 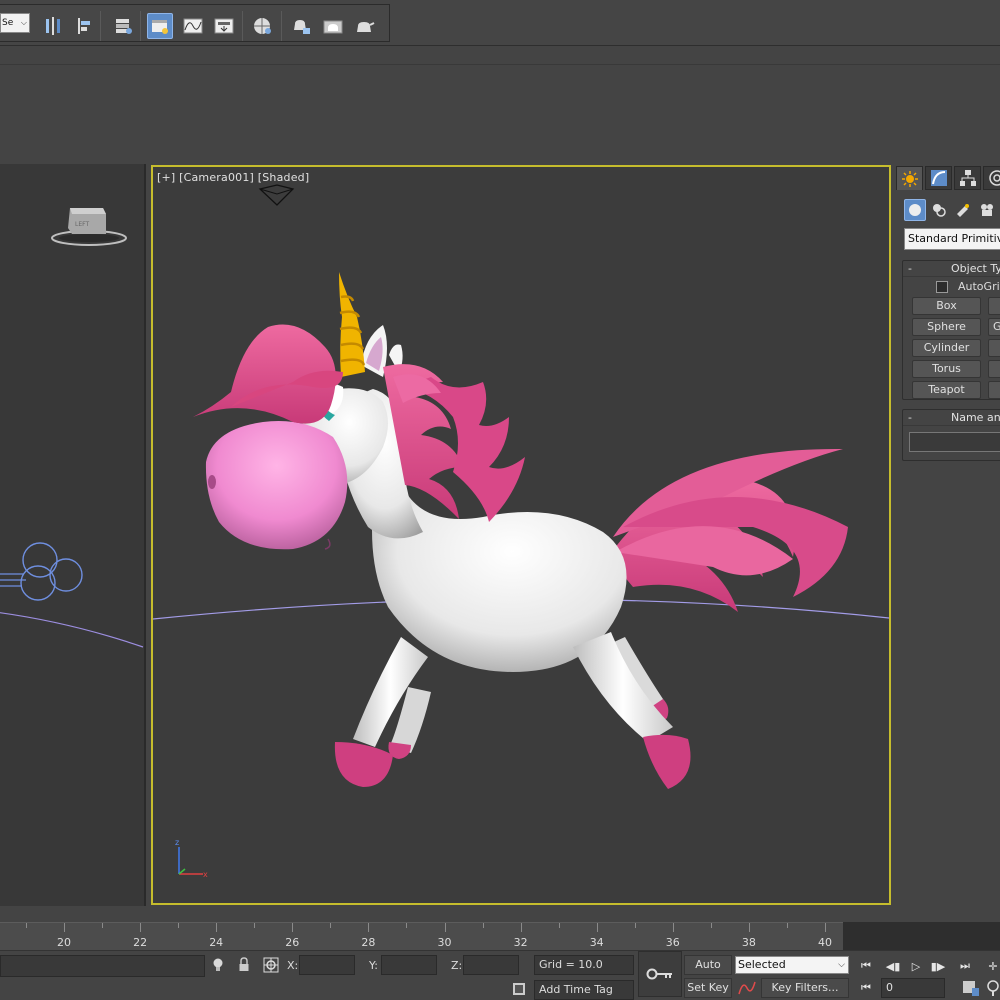 I want to click on play-button: ▷, so click(x=916, y=966).